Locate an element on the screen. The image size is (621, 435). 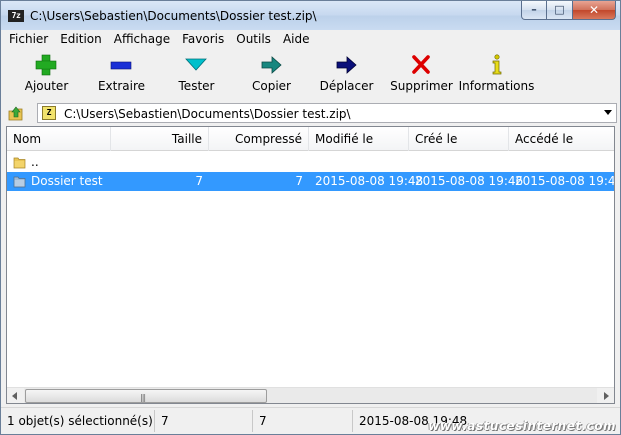
test-icon is located at coordinates (196, 64).